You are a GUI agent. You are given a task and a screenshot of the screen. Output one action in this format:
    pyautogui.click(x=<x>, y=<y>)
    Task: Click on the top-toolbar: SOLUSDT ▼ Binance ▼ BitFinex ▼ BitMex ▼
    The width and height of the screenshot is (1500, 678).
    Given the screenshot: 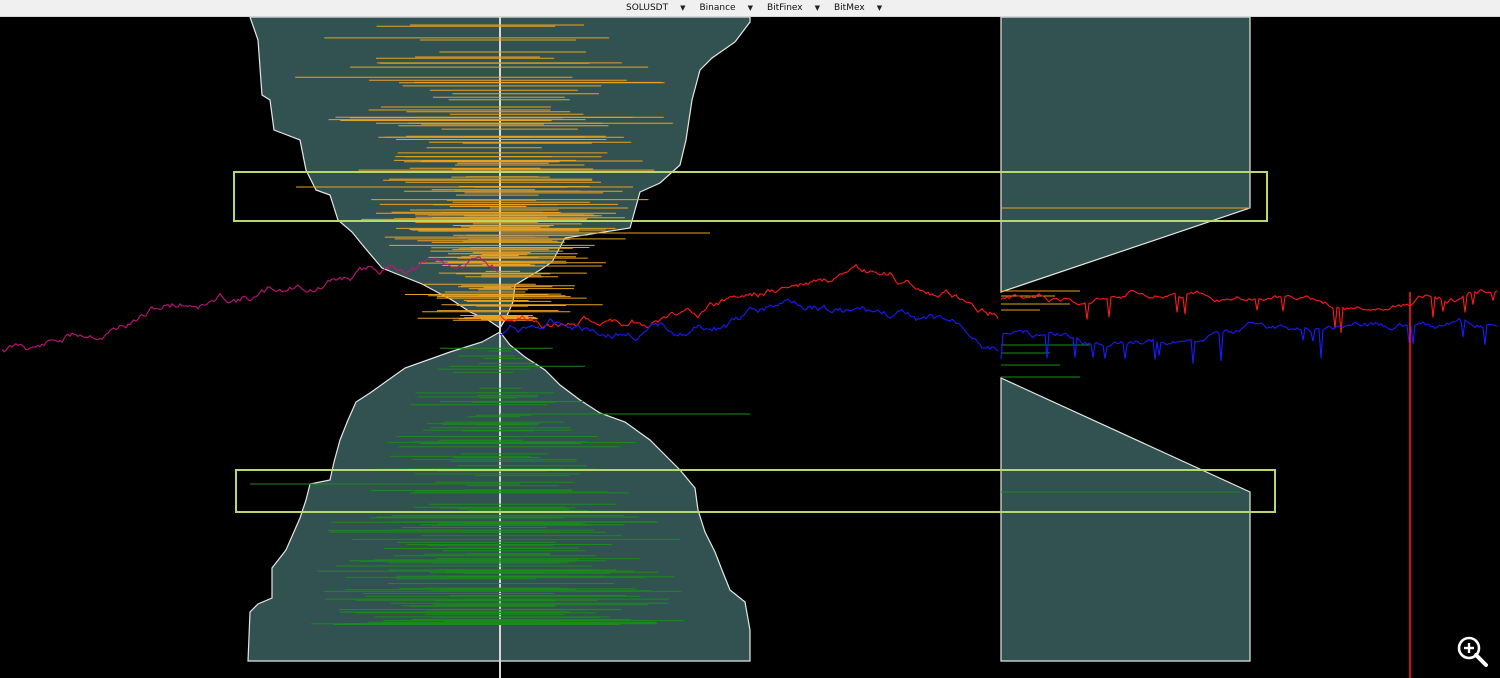 What is the action you would take?
    pyautogui.click(x=750, y=8)
    